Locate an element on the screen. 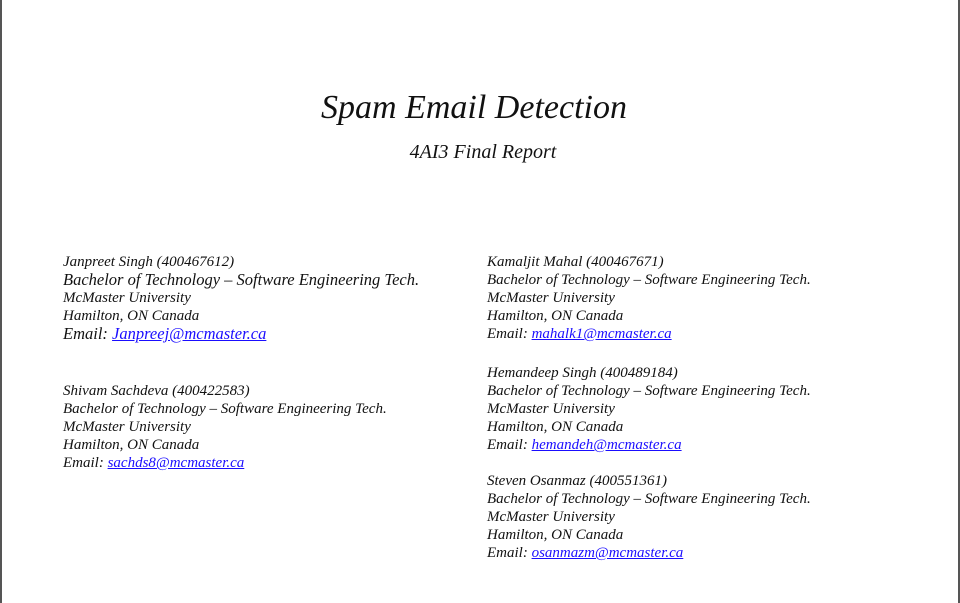  author-name: Janpreet Singh (400467612) is located at coordinates (149, 262).